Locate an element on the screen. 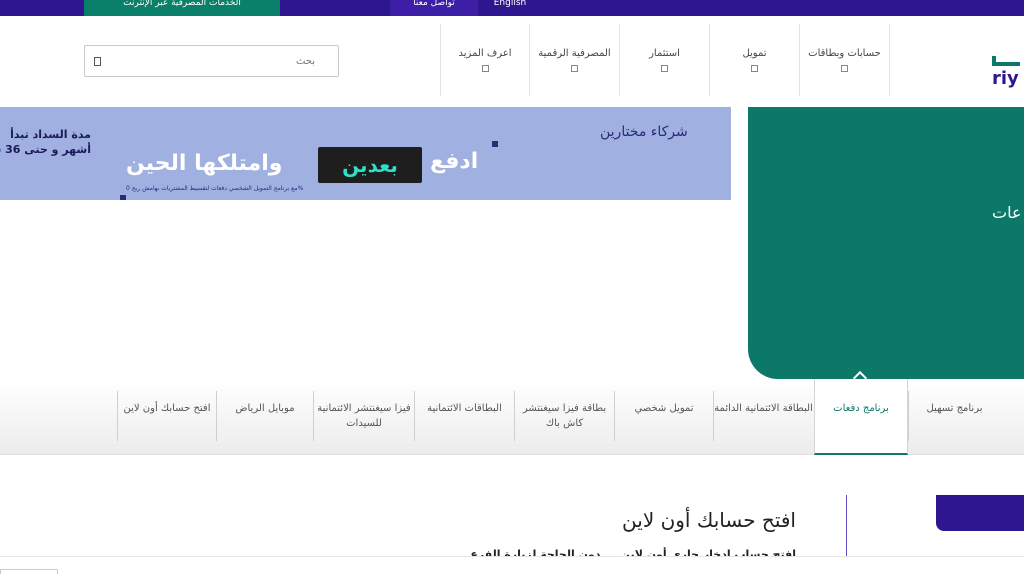 This screenshot has width=1024, height=574. nav-digital-banking: المصرفية الرقمية is located at coordinates (575, 60).